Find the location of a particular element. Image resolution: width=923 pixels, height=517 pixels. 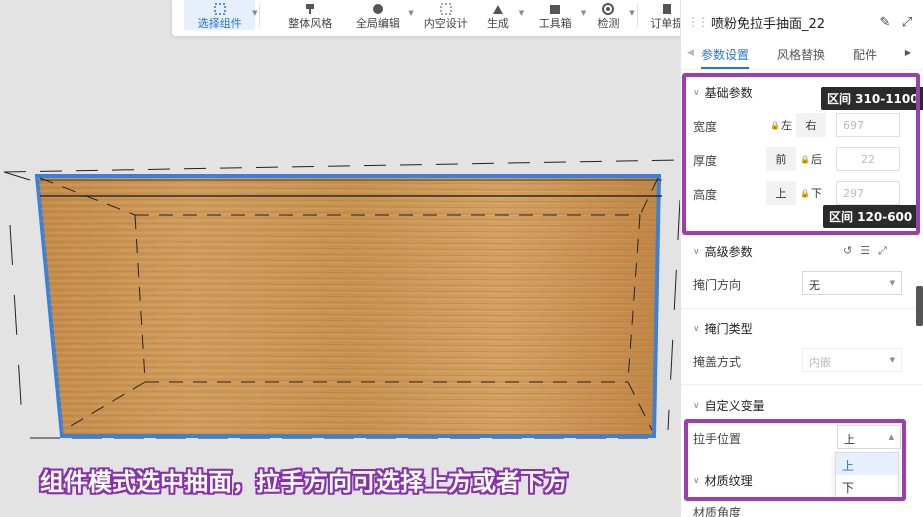

thickness-anchor-front: 前 is located at coordinates (781, 159).